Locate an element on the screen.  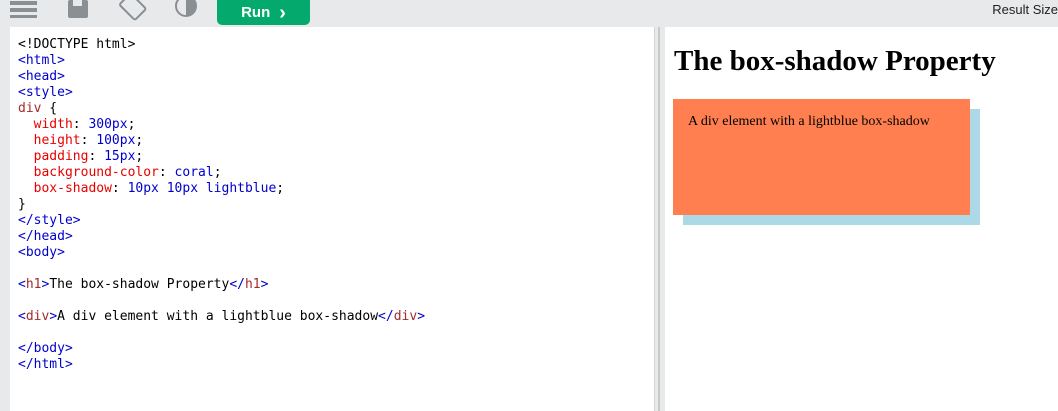
pane-resize-handle is located at coordinates (660, 219).